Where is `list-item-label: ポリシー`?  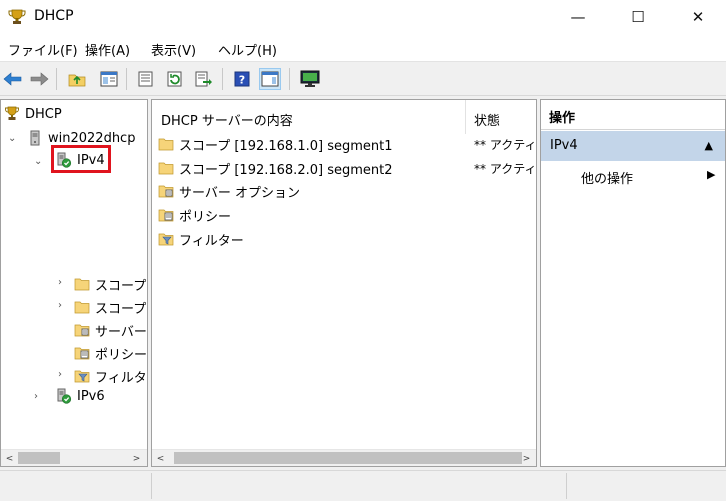 list-item-label: ポリシー is located at coordinates (205, 217).